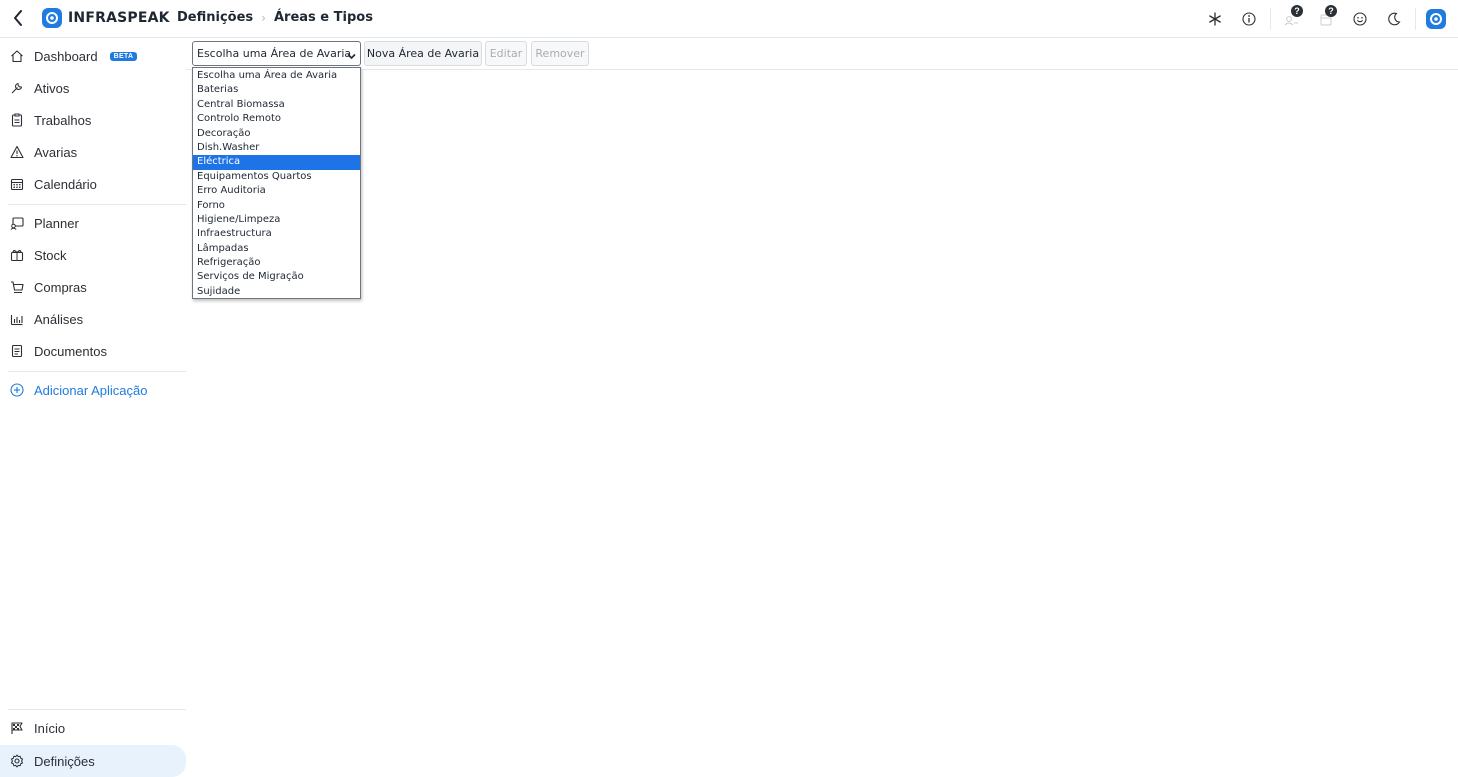 This screenshot has width=1458, height=777. What do you see at coordinates (93, 152) in the screenshot?
I see `sidebar-item-avarias: Avarias` at bounding box center [93, 152].